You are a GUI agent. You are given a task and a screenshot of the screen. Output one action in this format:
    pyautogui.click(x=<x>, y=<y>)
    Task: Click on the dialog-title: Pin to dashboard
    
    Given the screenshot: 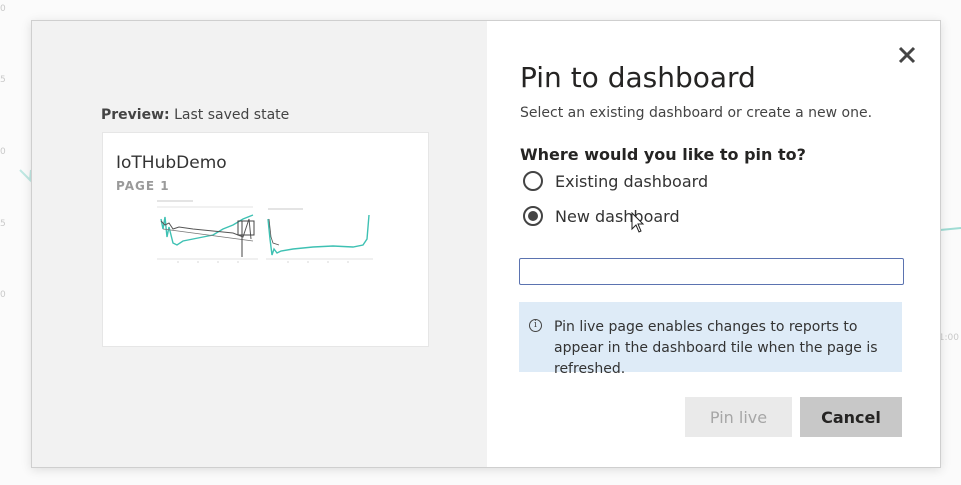 What is the action you would take?
    pyautogui.click(x=638, y=77)
    